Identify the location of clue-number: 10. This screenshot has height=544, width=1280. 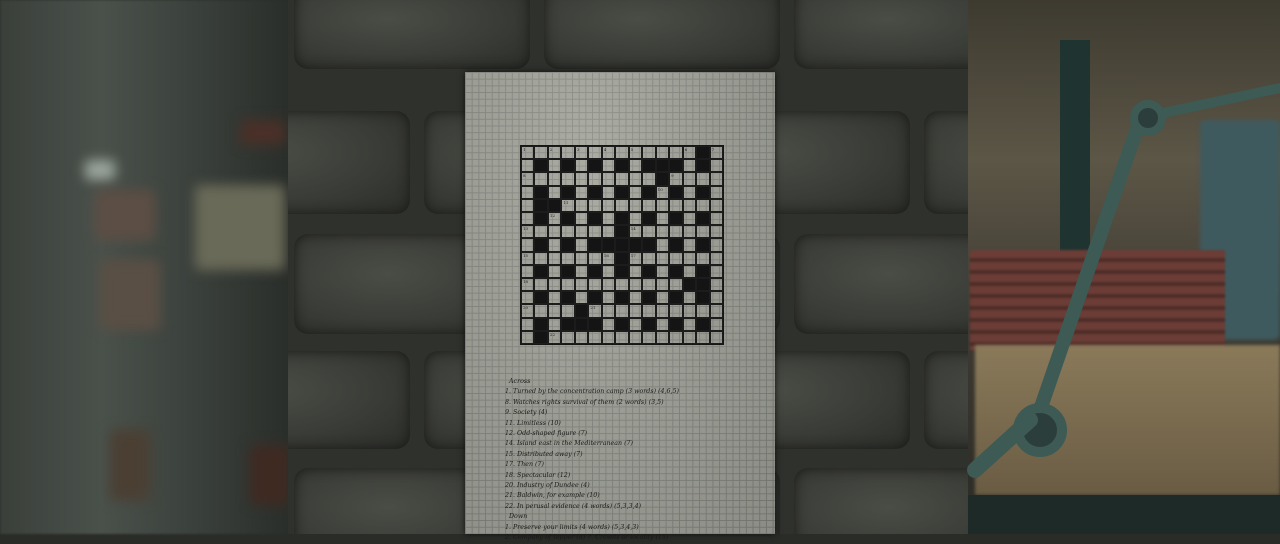
(660, 189).